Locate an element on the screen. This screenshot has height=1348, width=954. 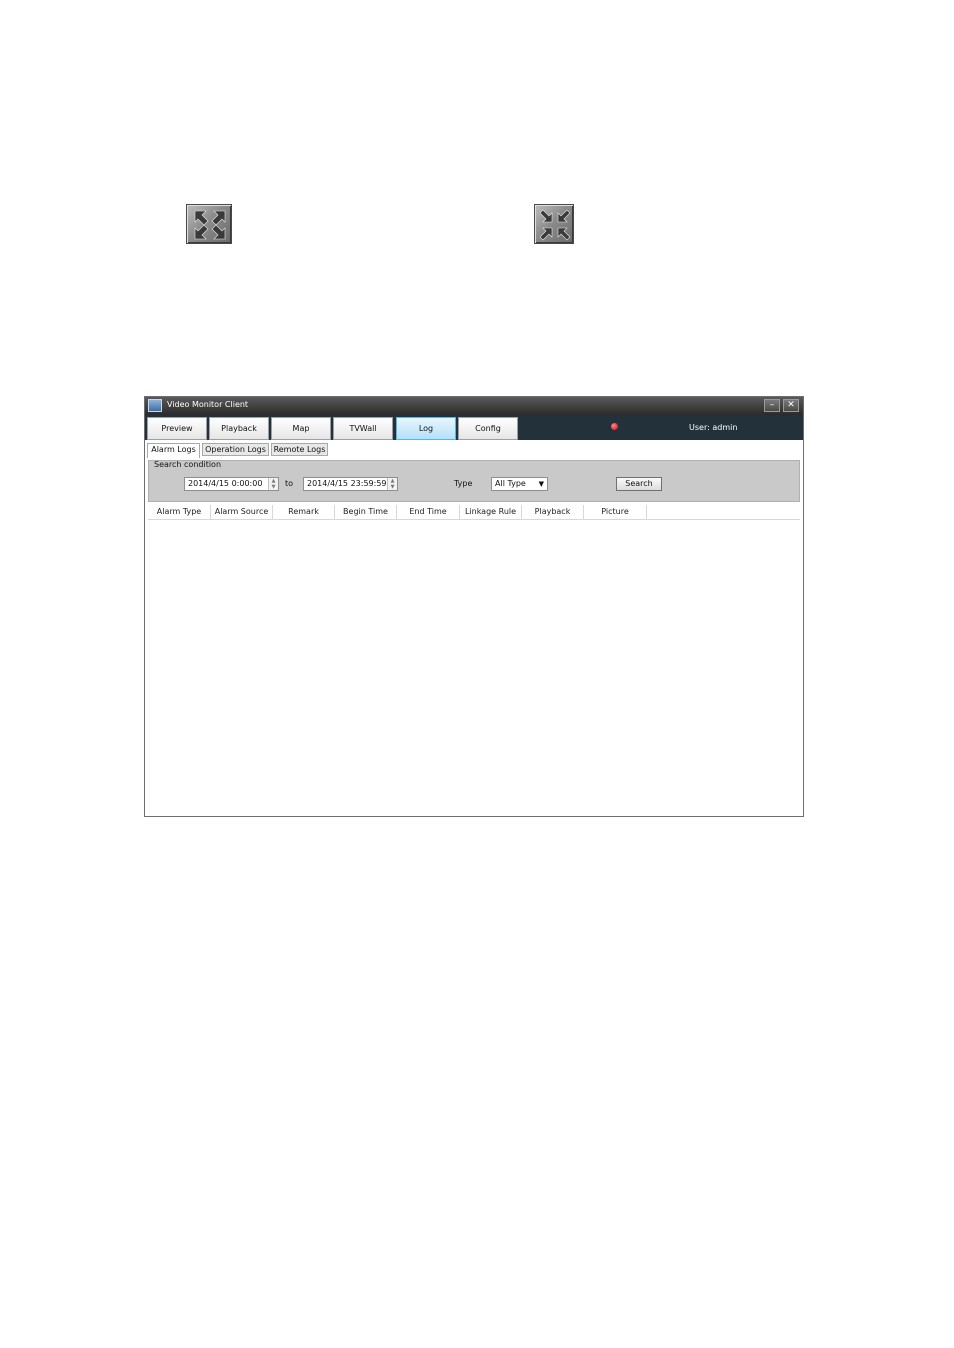
tab-preview: Preview is located at coordinates (177, 428).